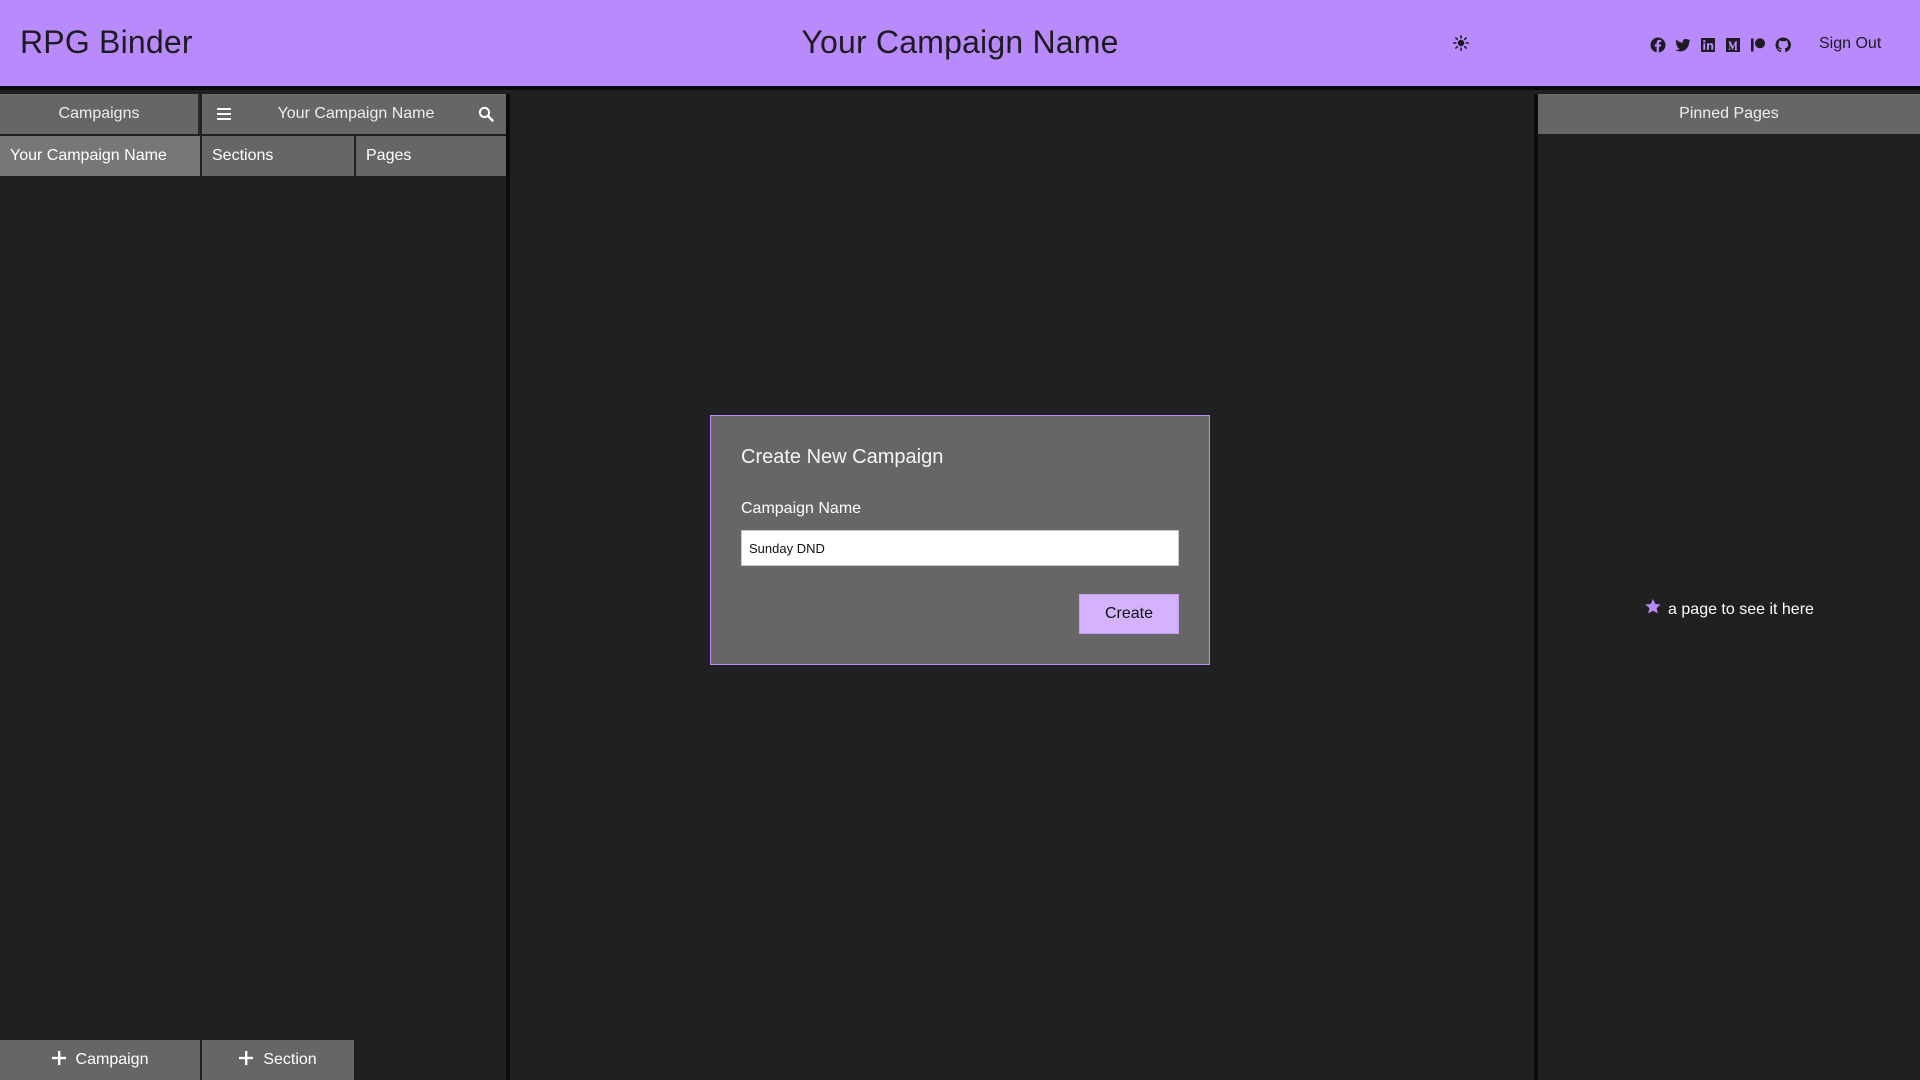  Describe the element at coordinates (1733, 45) in the screenshot. I see `medium-icon` at that location.